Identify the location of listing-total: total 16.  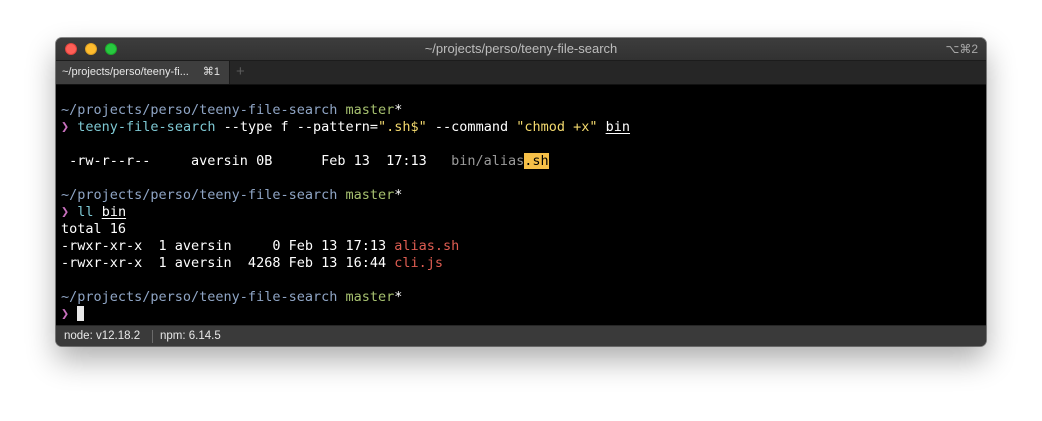
(94, 229).